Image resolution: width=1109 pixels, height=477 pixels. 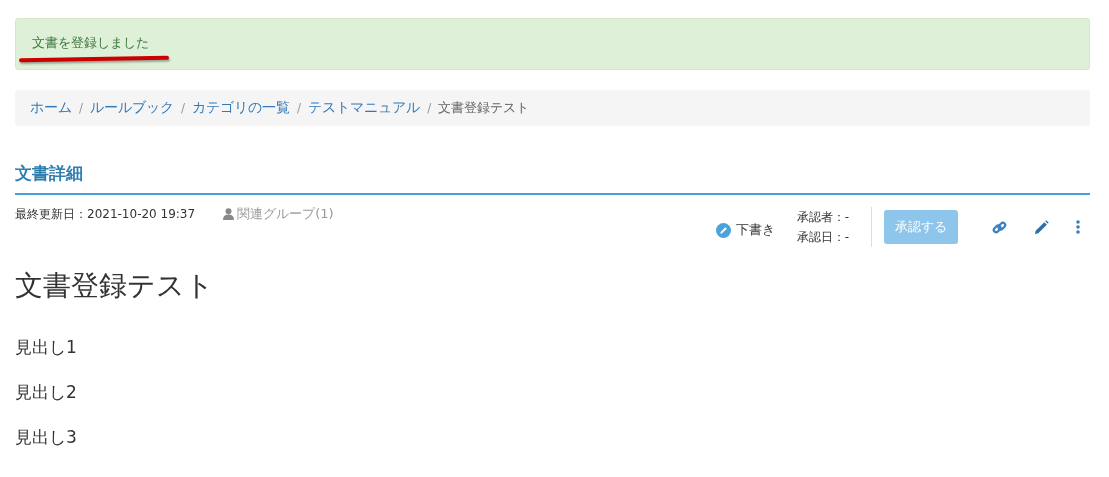 What do you see at coordinates (241, 108) in the screenshot?
I see `breadcrumb-link: カテゴリの一覧` at bounding box center [241, 108].